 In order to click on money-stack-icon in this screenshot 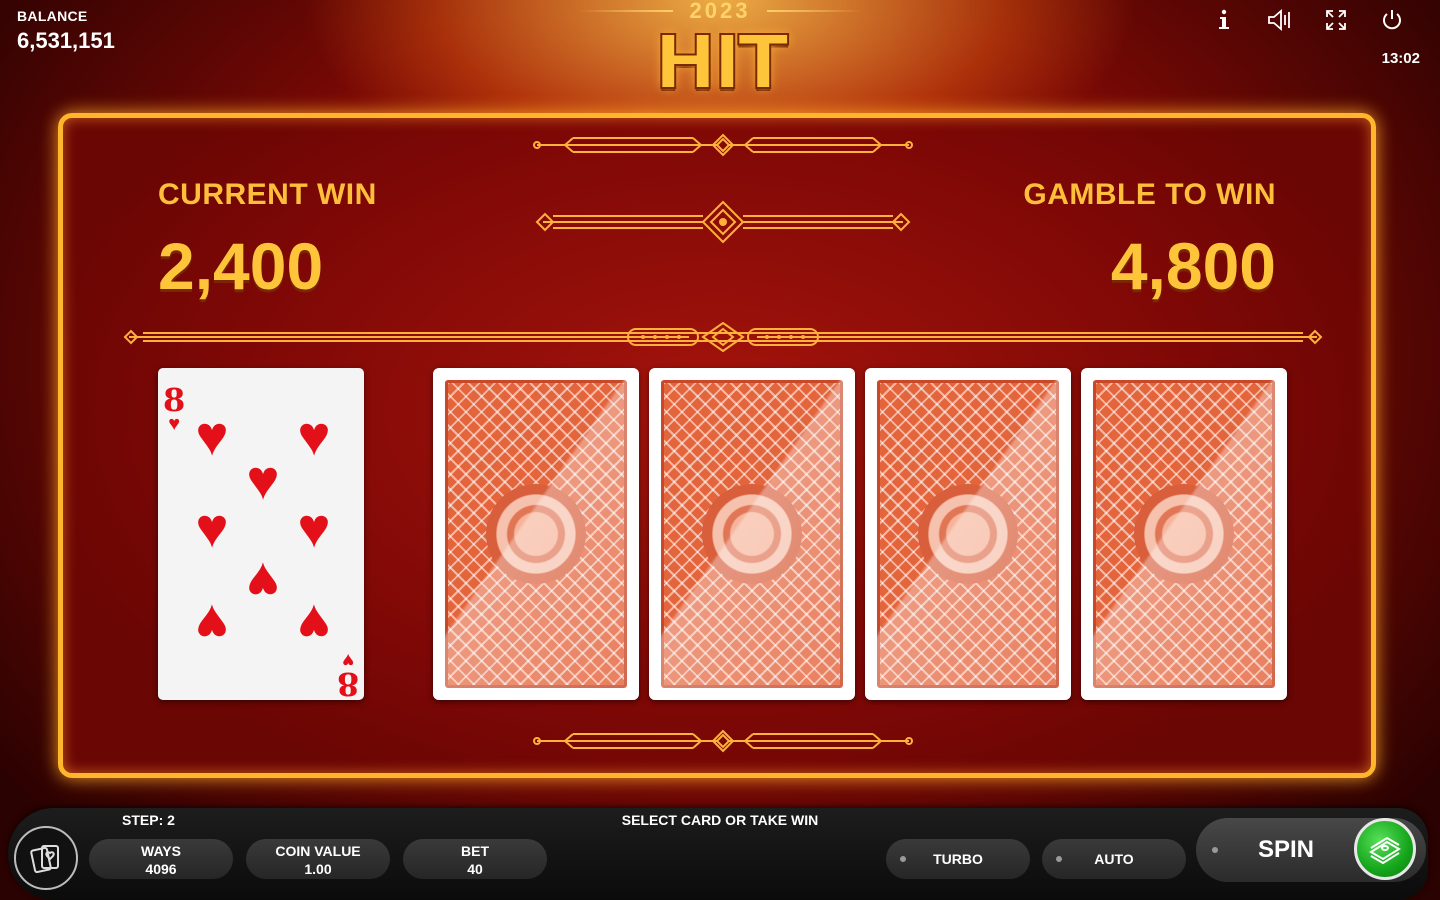, I will do `click(1385, 850)`.